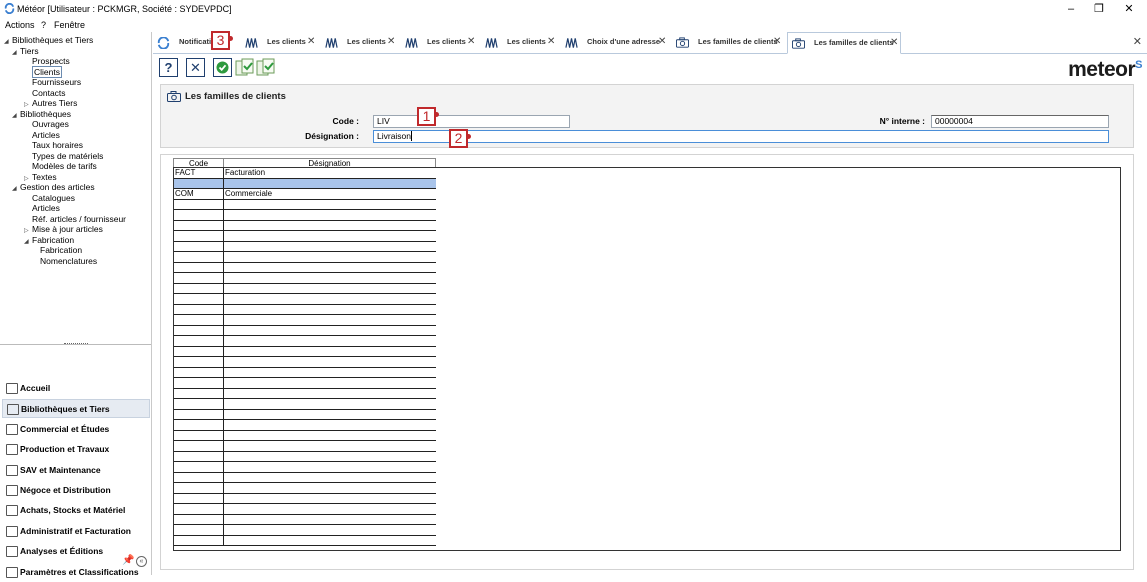  Describe the element at coordinates (69, 25) in the screenshot. I see `menu-fenetre: Fenêtre` at that location.